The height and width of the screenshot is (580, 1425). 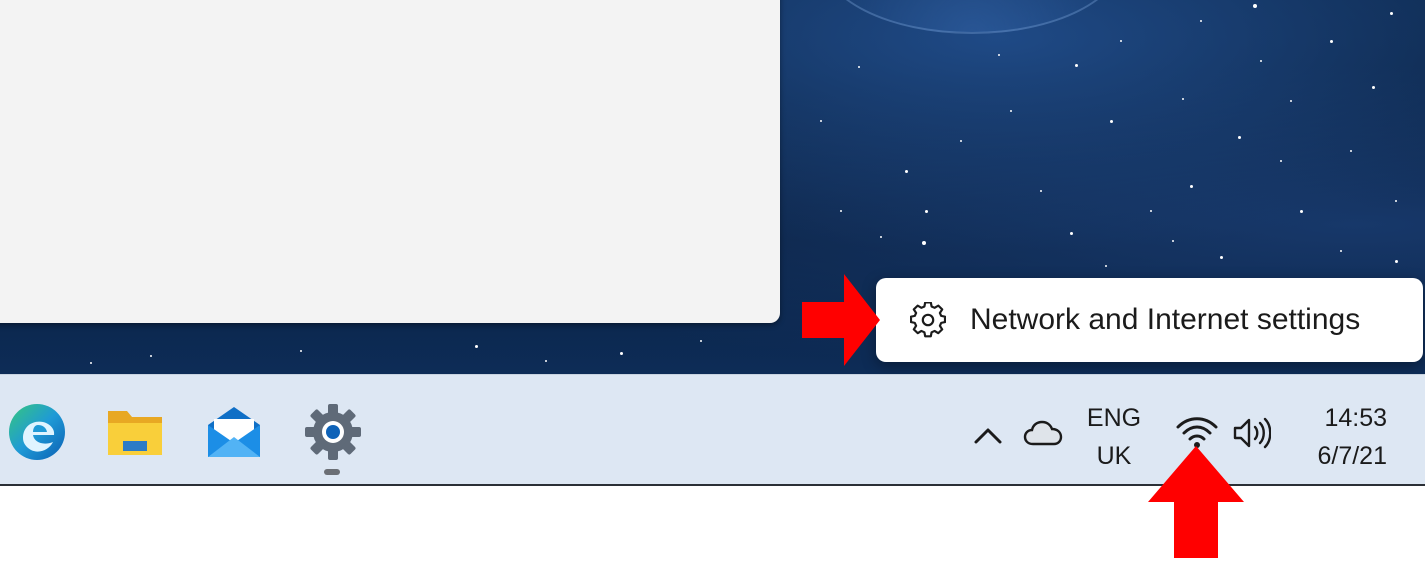 I want to click on clock-time: 14:53, so click(x=1355, y=418).